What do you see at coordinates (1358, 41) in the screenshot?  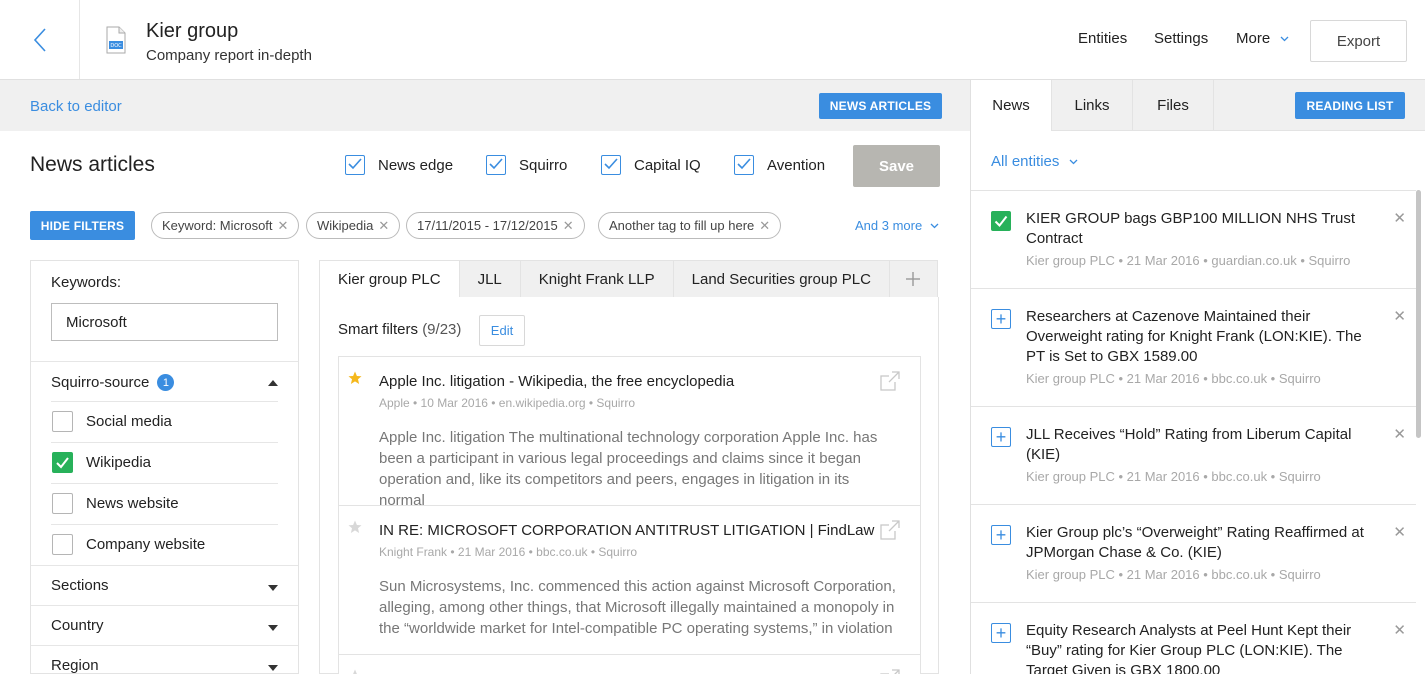 I see `export-button: Export` at bounding box center [1358, 41].